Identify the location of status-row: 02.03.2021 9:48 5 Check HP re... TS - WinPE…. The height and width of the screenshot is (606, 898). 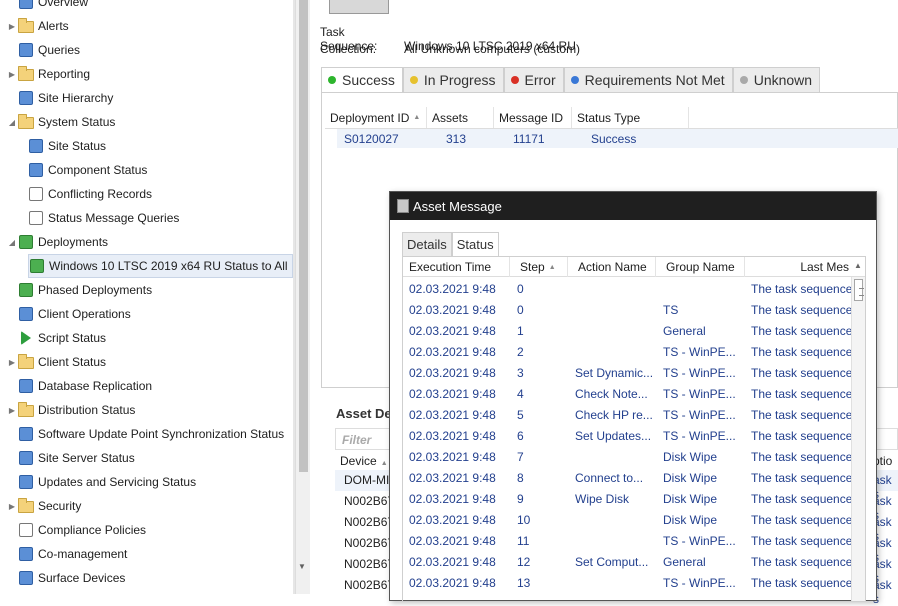
(627, 415).